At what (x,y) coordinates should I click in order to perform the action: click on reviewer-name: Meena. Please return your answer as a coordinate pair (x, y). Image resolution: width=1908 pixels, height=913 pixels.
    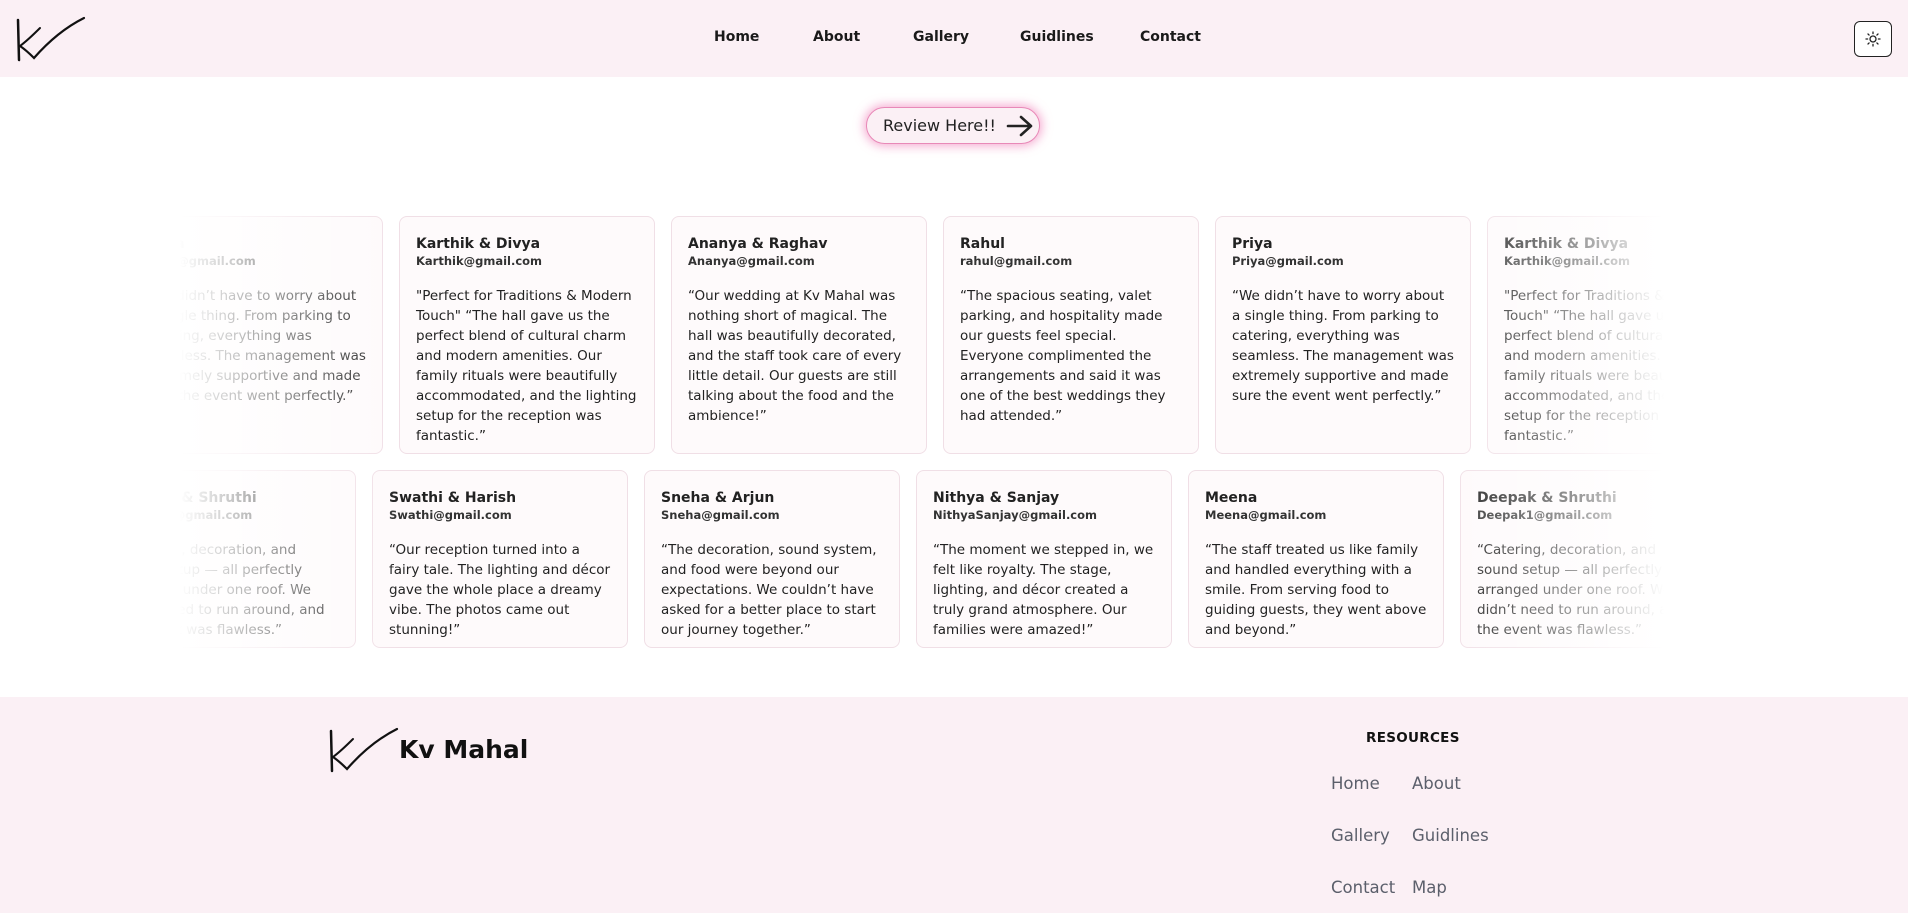
    Looking at the image, I should click on (1231, 498).